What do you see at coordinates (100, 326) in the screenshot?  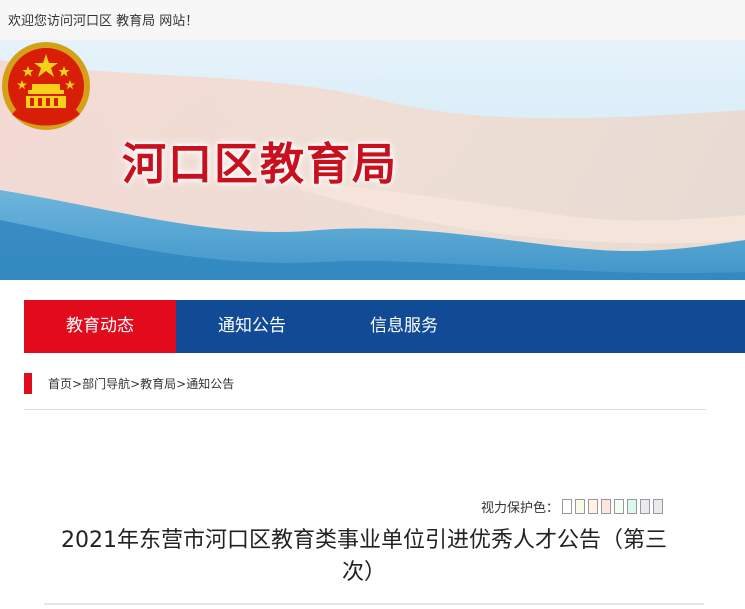 I see `nav-item-education-news: 教育动态` at bounding box center [100, 326].